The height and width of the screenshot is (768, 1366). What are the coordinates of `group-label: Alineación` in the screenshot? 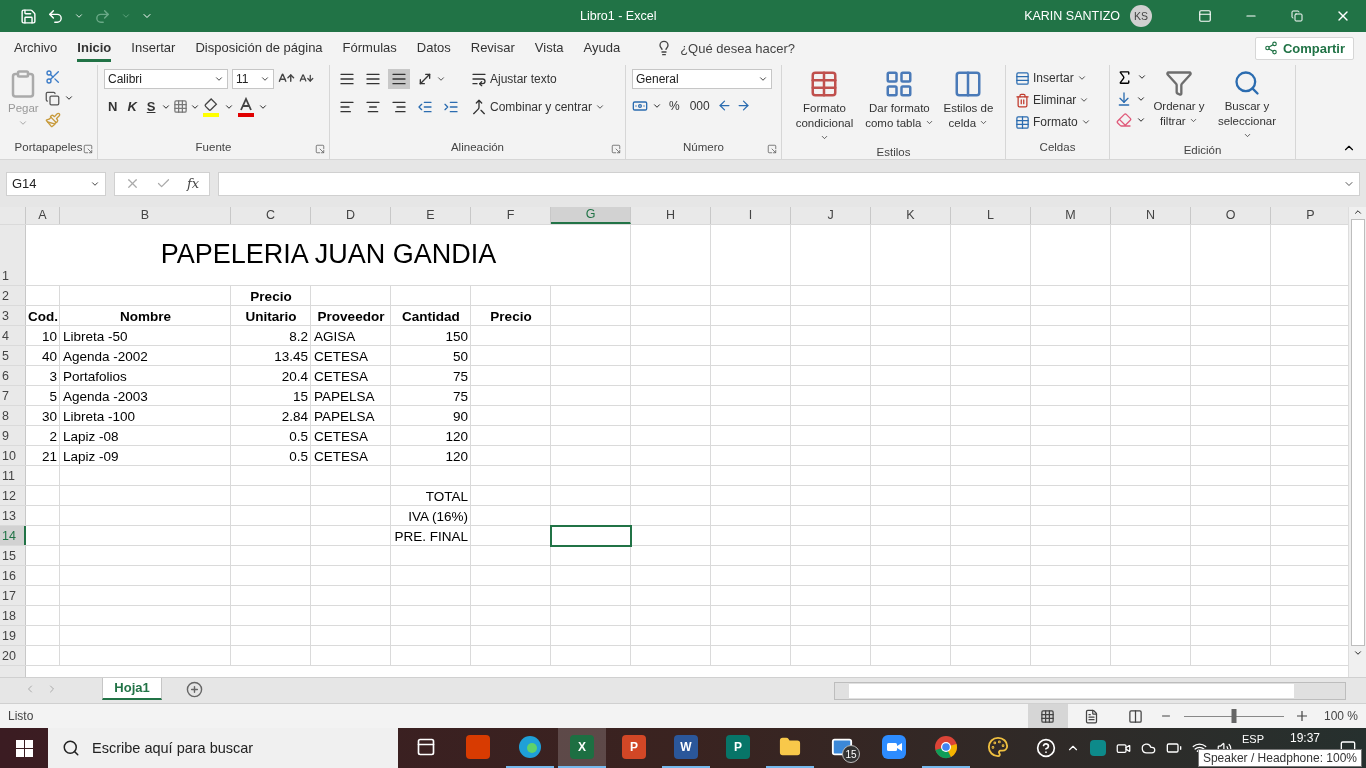 It's located at (477, 147).